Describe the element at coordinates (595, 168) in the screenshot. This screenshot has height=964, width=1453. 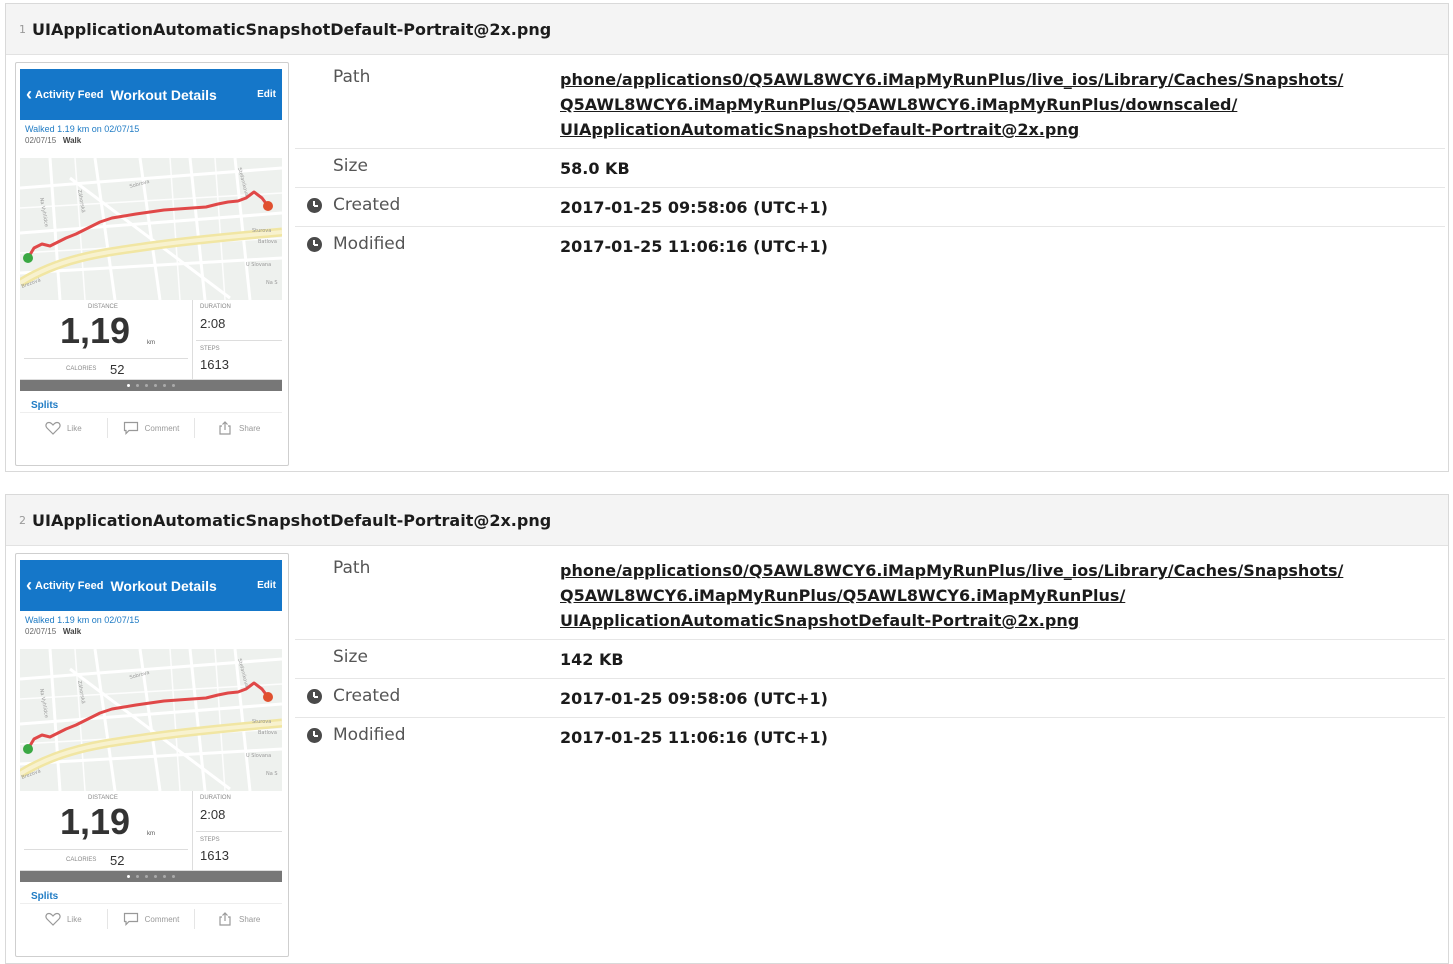
I see `size-value: 58.0 KB` at that location.